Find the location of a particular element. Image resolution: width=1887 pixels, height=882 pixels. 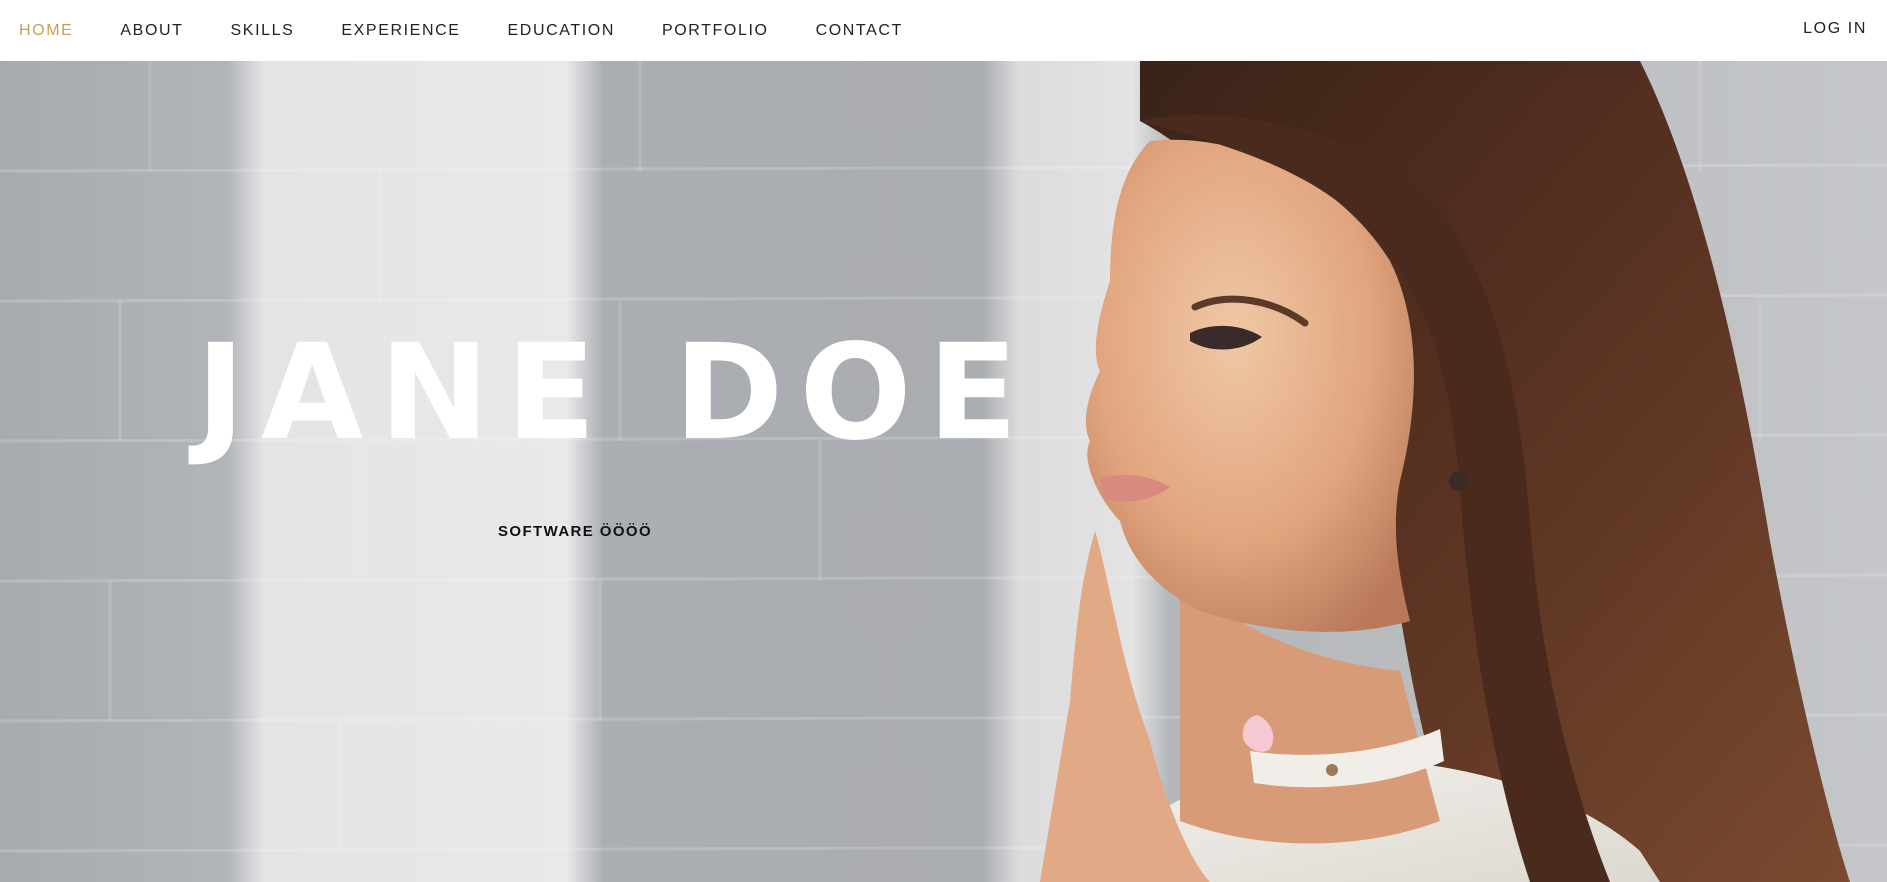

login-link: LOG IN is located at coordinates (1835, 28).